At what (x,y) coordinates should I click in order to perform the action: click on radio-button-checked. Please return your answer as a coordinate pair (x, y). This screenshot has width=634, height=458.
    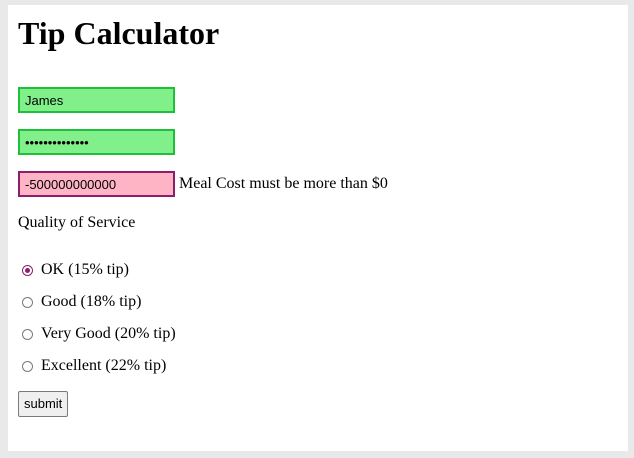
    Looking at the image, I should click on (27, 270).